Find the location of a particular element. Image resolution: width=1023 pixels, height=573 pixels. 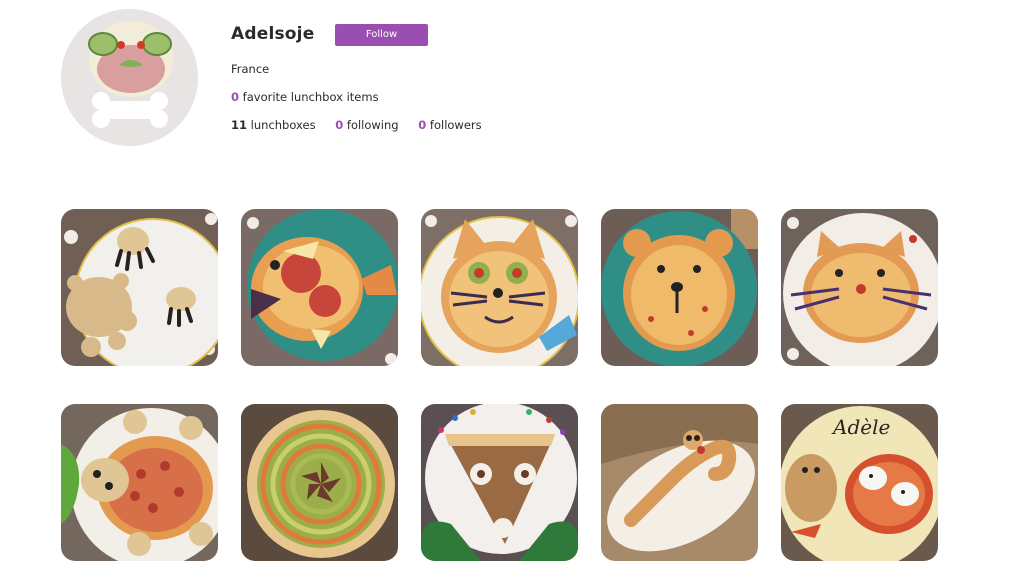

profile-username: Adelsoje is located at coordinates (273, 34).